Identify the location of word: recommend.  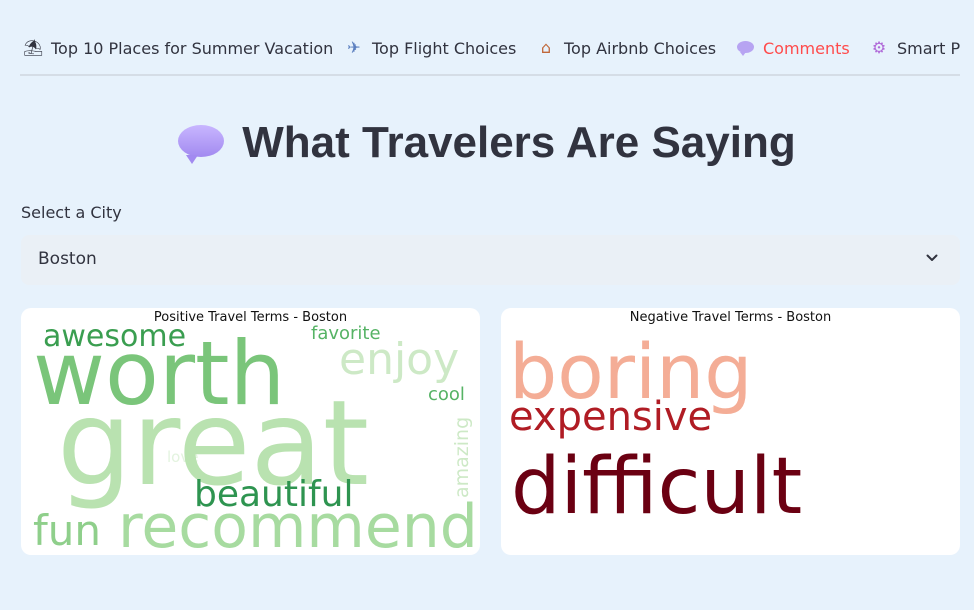
(298, 523).